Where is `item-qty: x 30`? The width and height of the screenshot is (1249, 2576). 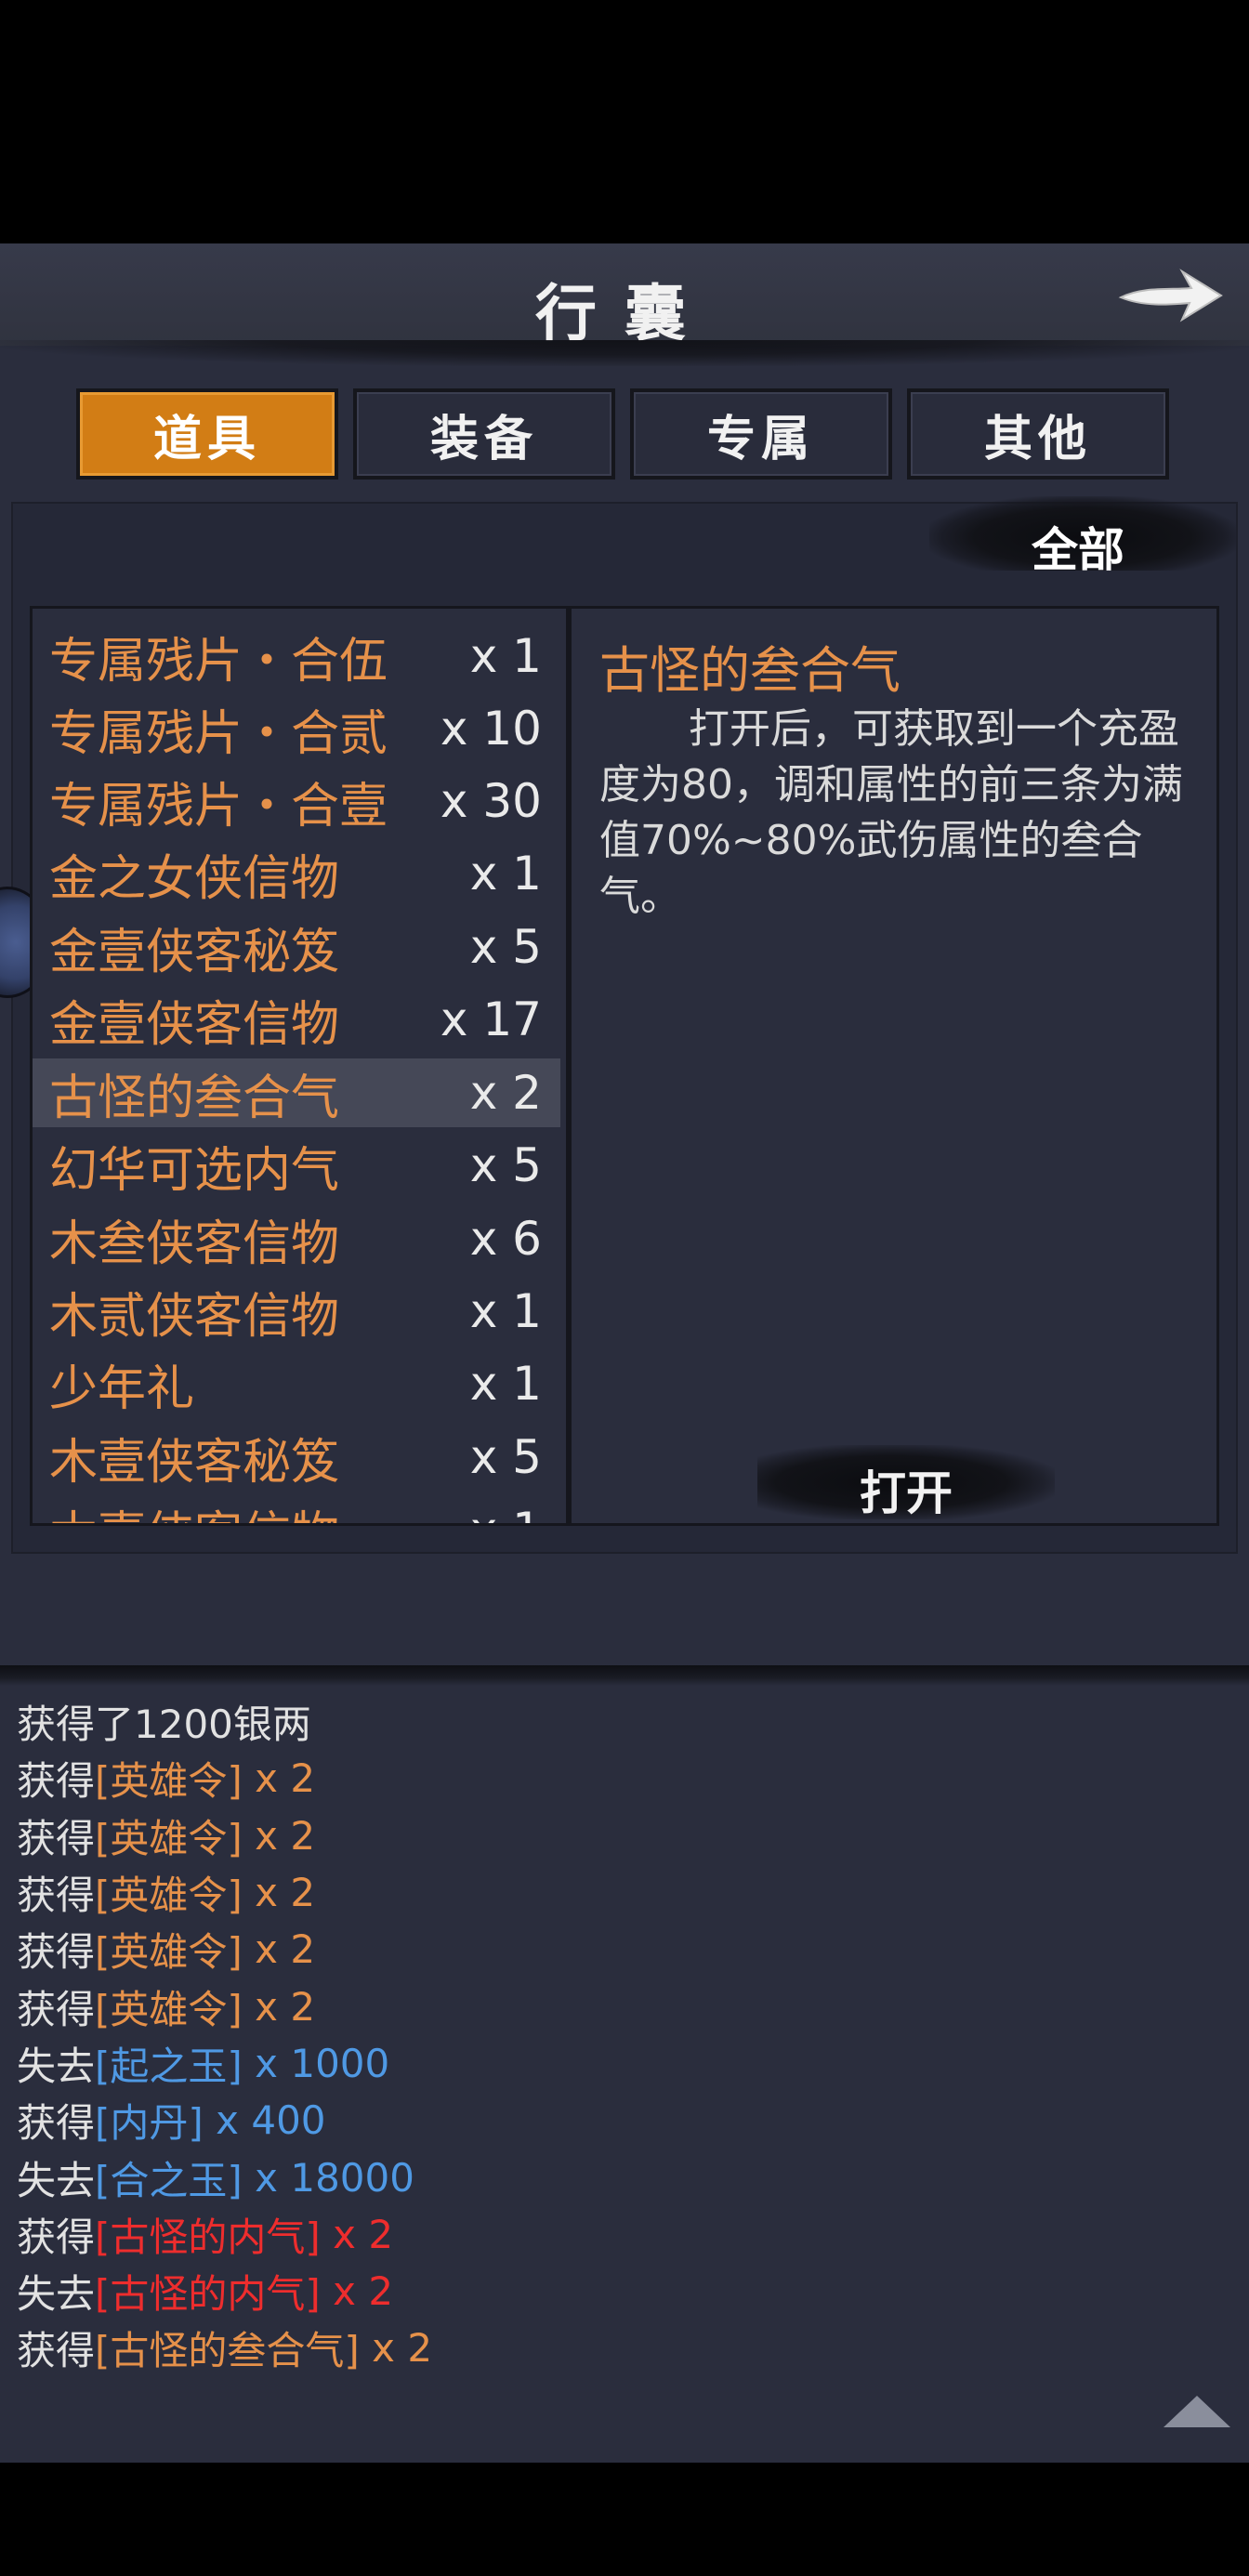
item-qty: x 30 is located at coordinates (491, 801).